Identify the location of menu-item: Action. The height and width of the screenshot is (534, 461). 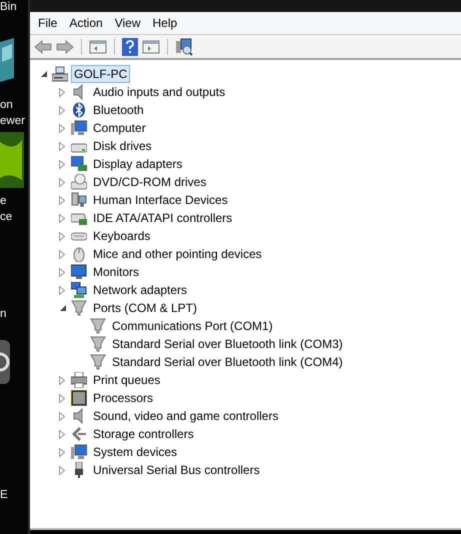
(88, 23).